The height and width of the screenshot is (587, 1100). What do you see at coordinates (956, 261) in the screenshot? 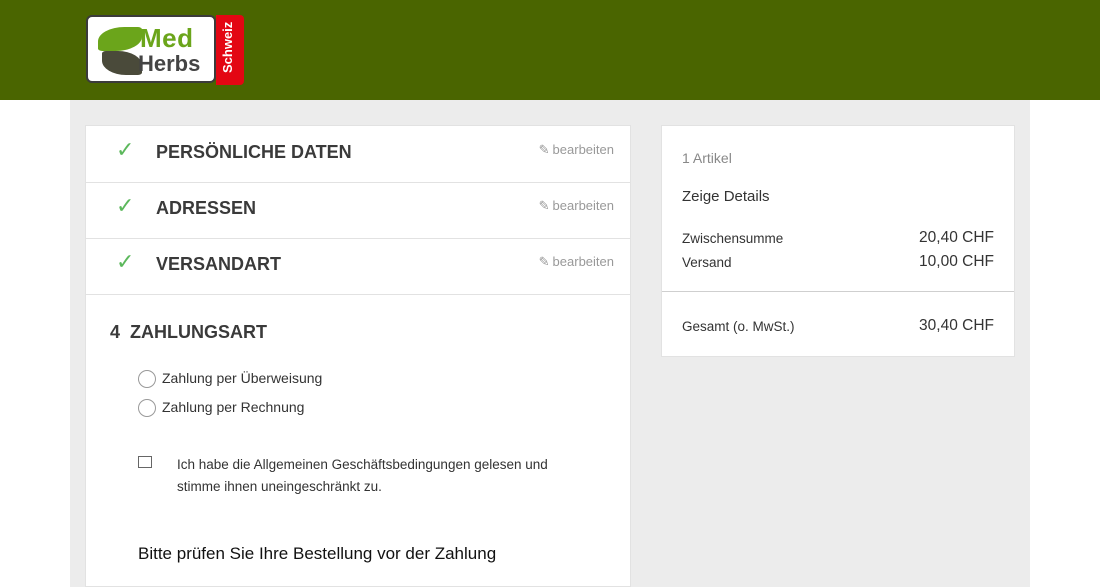
I see `shipping-value: 10,00 CHF` at bounding box center [956, 261].